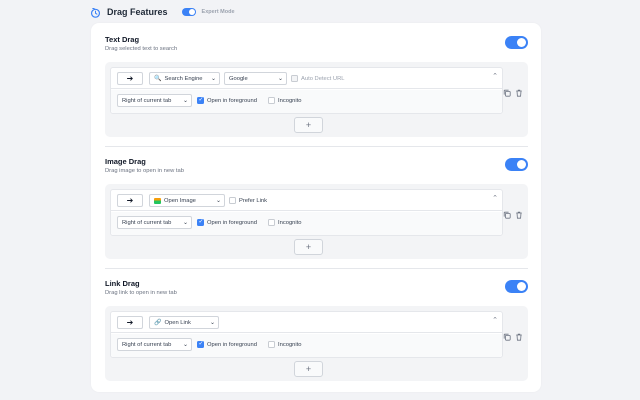 This screenshot has width=640, height=400. I want to click on rules-panel: ➔ 🔗 Open Link ⌄ ⌃ Right of current tab ⌄, so click(316, 343).